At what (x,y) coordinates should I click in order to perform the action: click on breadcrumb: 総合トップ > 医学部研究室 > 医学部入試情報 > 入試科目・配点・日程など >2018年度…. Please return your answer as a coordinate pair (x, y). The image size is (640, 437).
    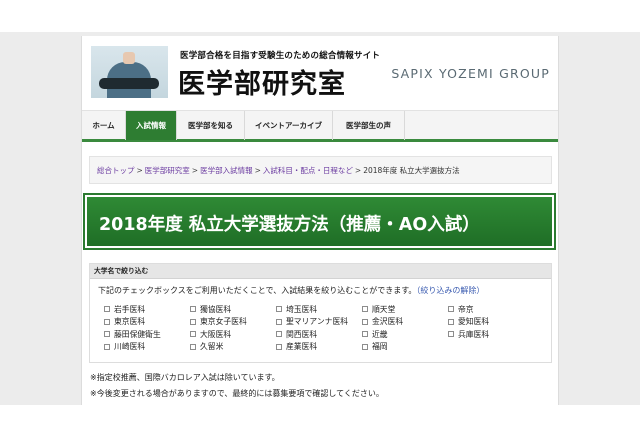
    Looking at the image, I should click on (320, 170).